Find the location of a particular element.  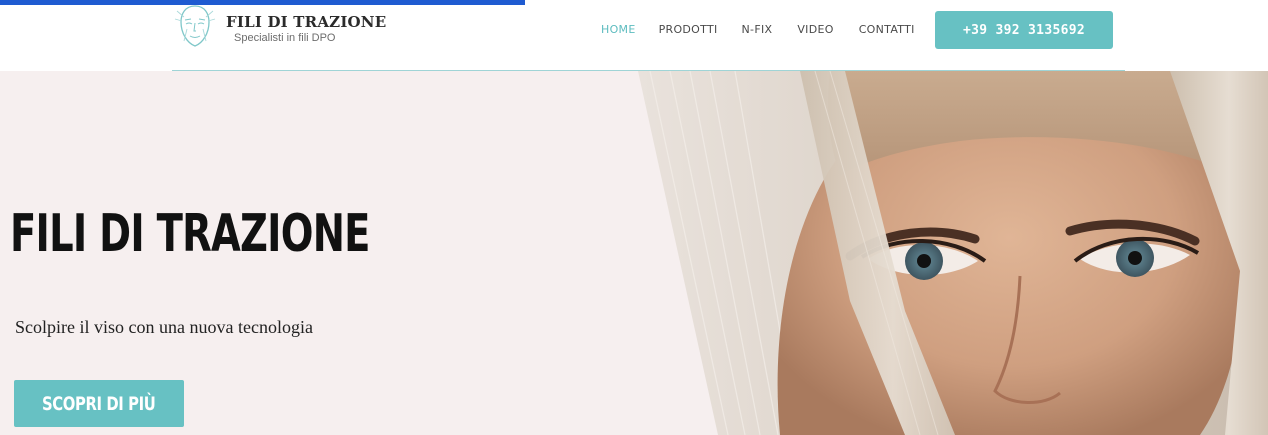

phone-button: +39 392 3135692 is located at coordinates (1024, 30).